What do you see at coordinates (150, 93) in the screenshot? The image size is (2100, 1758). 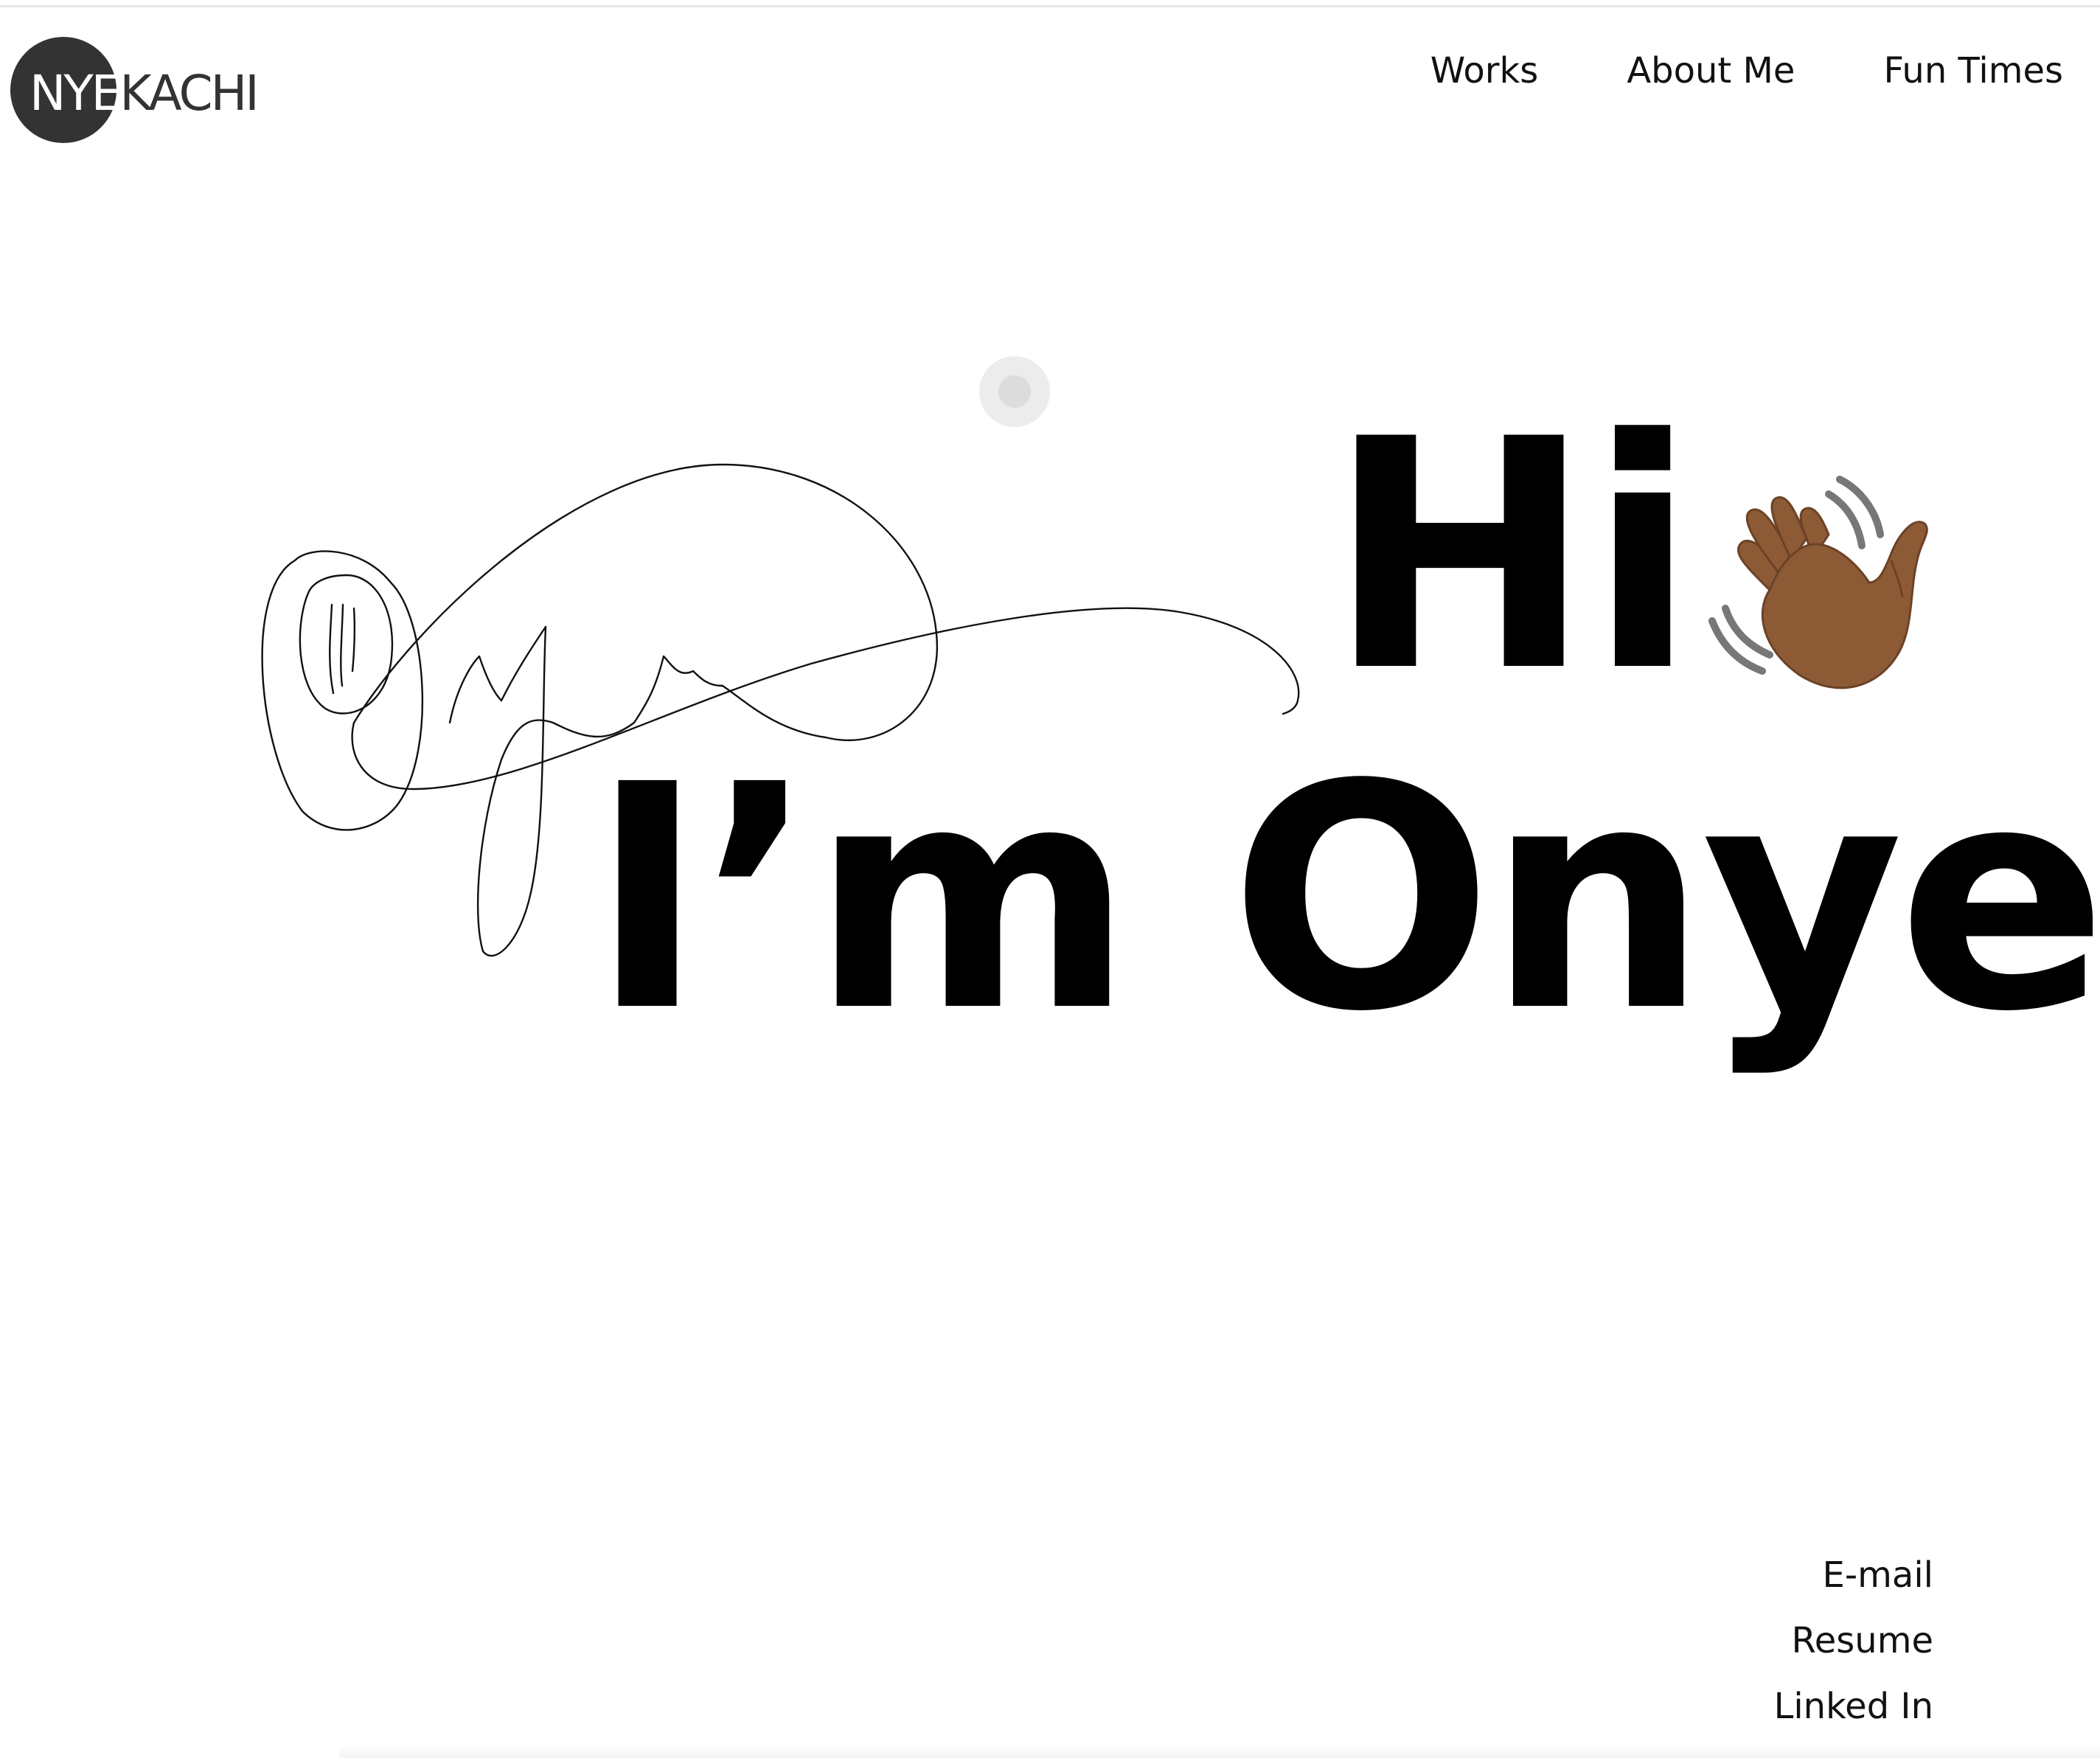 I see `logo-text-dark-1: KA` at bounding box center [150, 93].